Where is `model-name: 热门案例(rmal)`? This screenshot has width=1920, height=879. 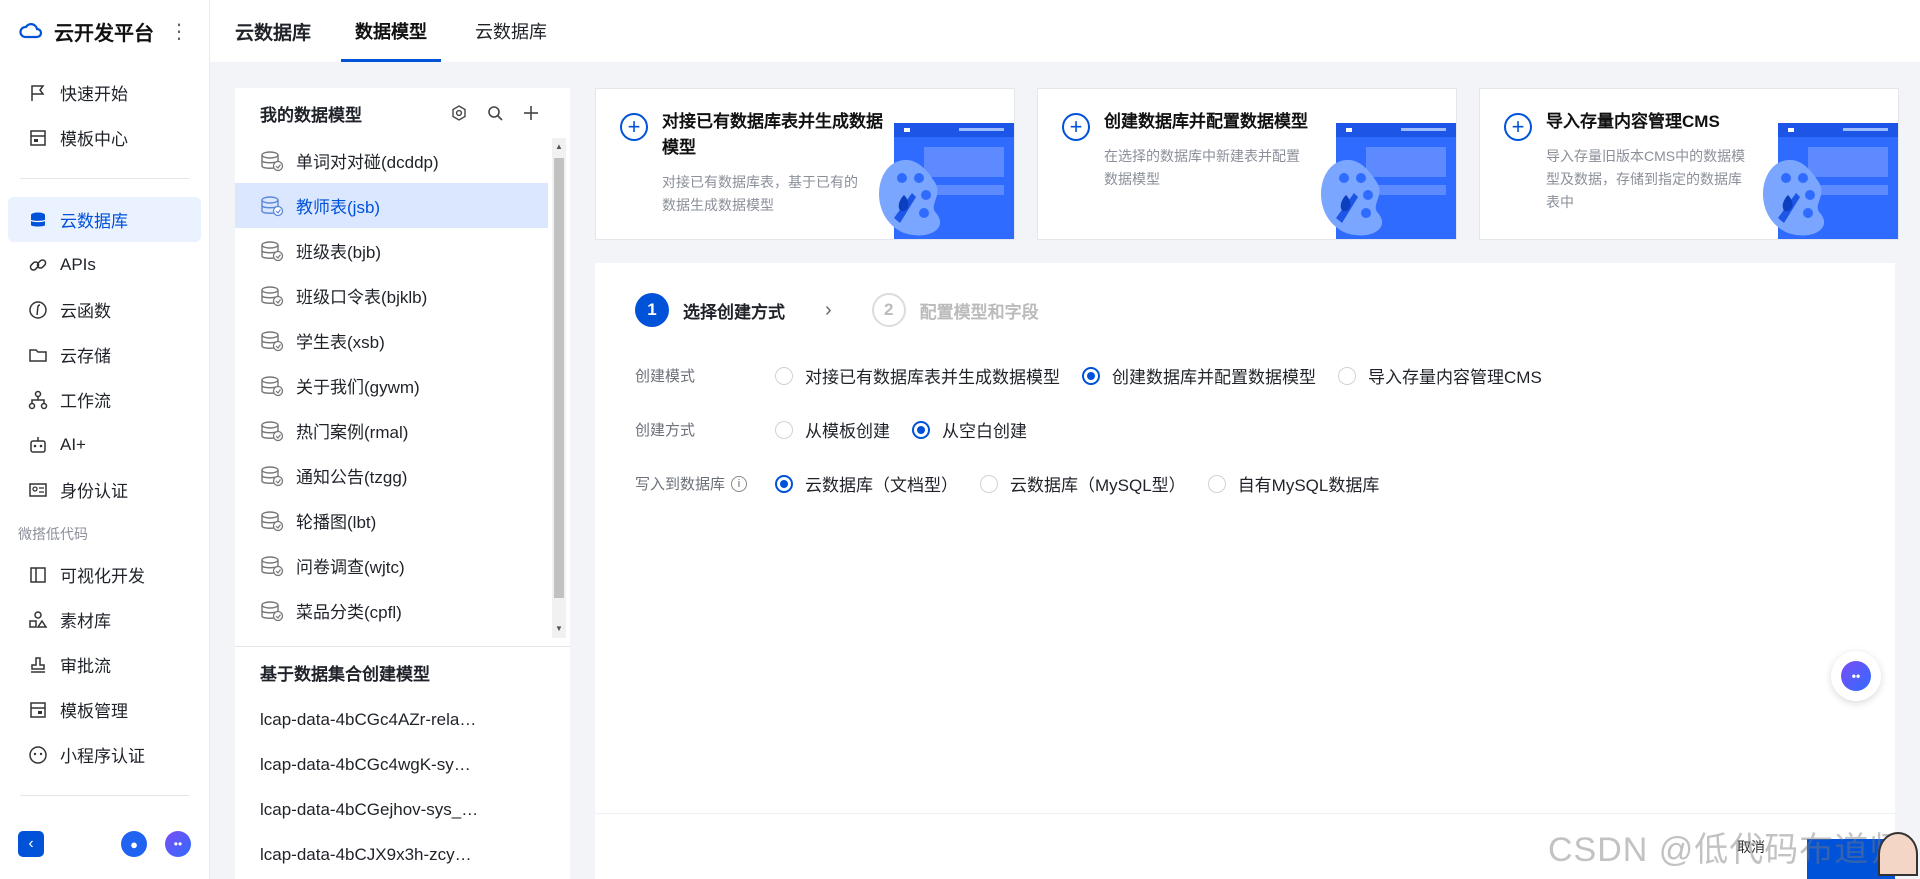 model-name: 热门案例(rmal) is located at coordinates (352, 432).